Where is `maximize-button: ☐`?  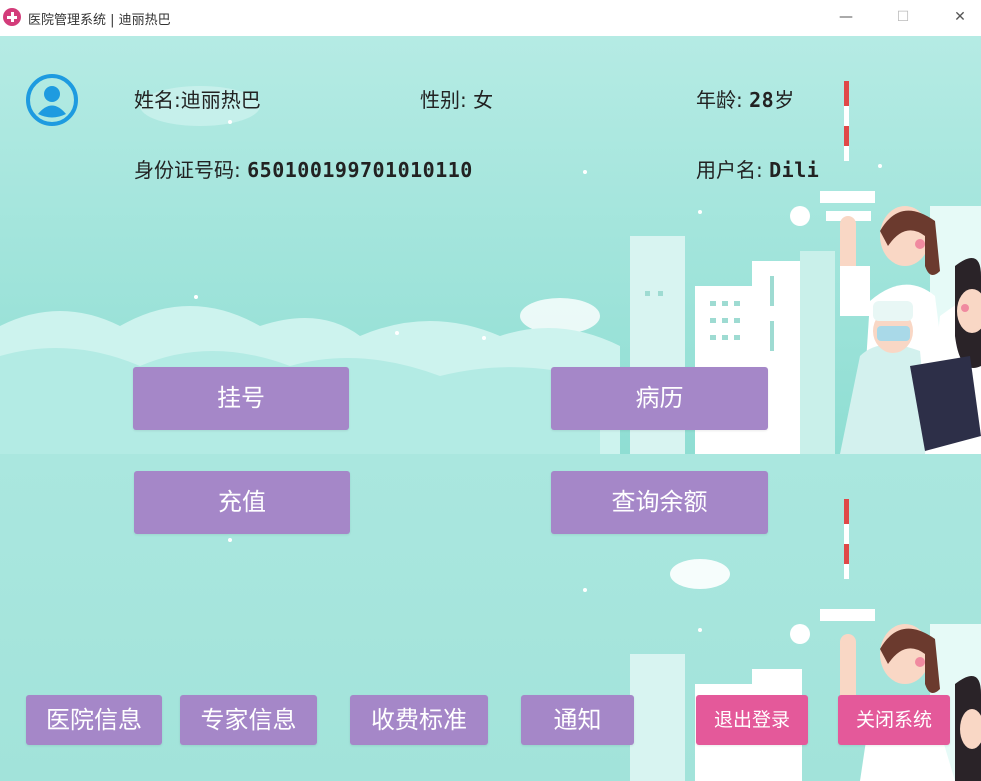 maximize-button: ☐ is located at coordinates (903, 18).